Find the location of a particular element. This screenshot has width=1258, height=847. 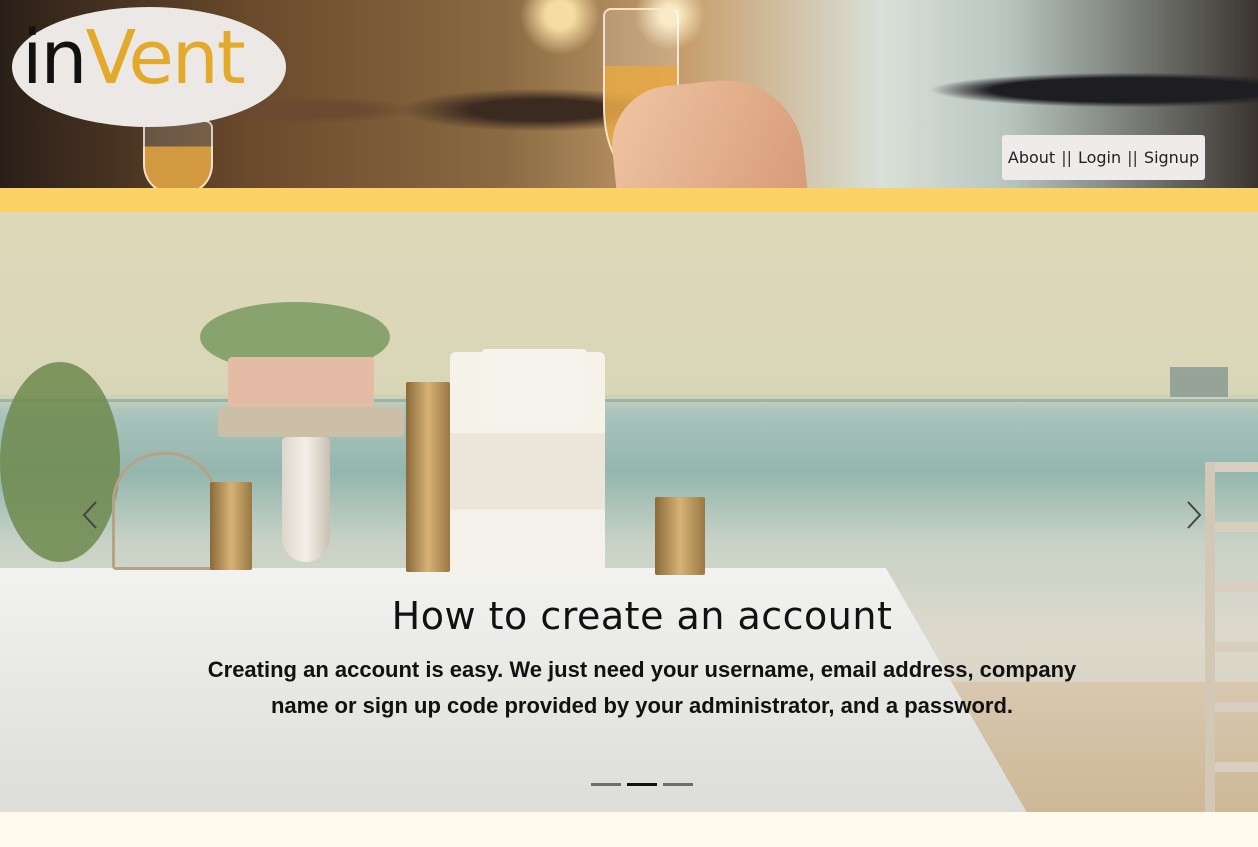

chevron-right-icon is located at coordinates (1194, 515).